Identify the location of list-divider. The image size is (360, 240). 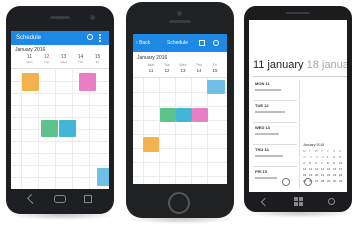
(300, 76).